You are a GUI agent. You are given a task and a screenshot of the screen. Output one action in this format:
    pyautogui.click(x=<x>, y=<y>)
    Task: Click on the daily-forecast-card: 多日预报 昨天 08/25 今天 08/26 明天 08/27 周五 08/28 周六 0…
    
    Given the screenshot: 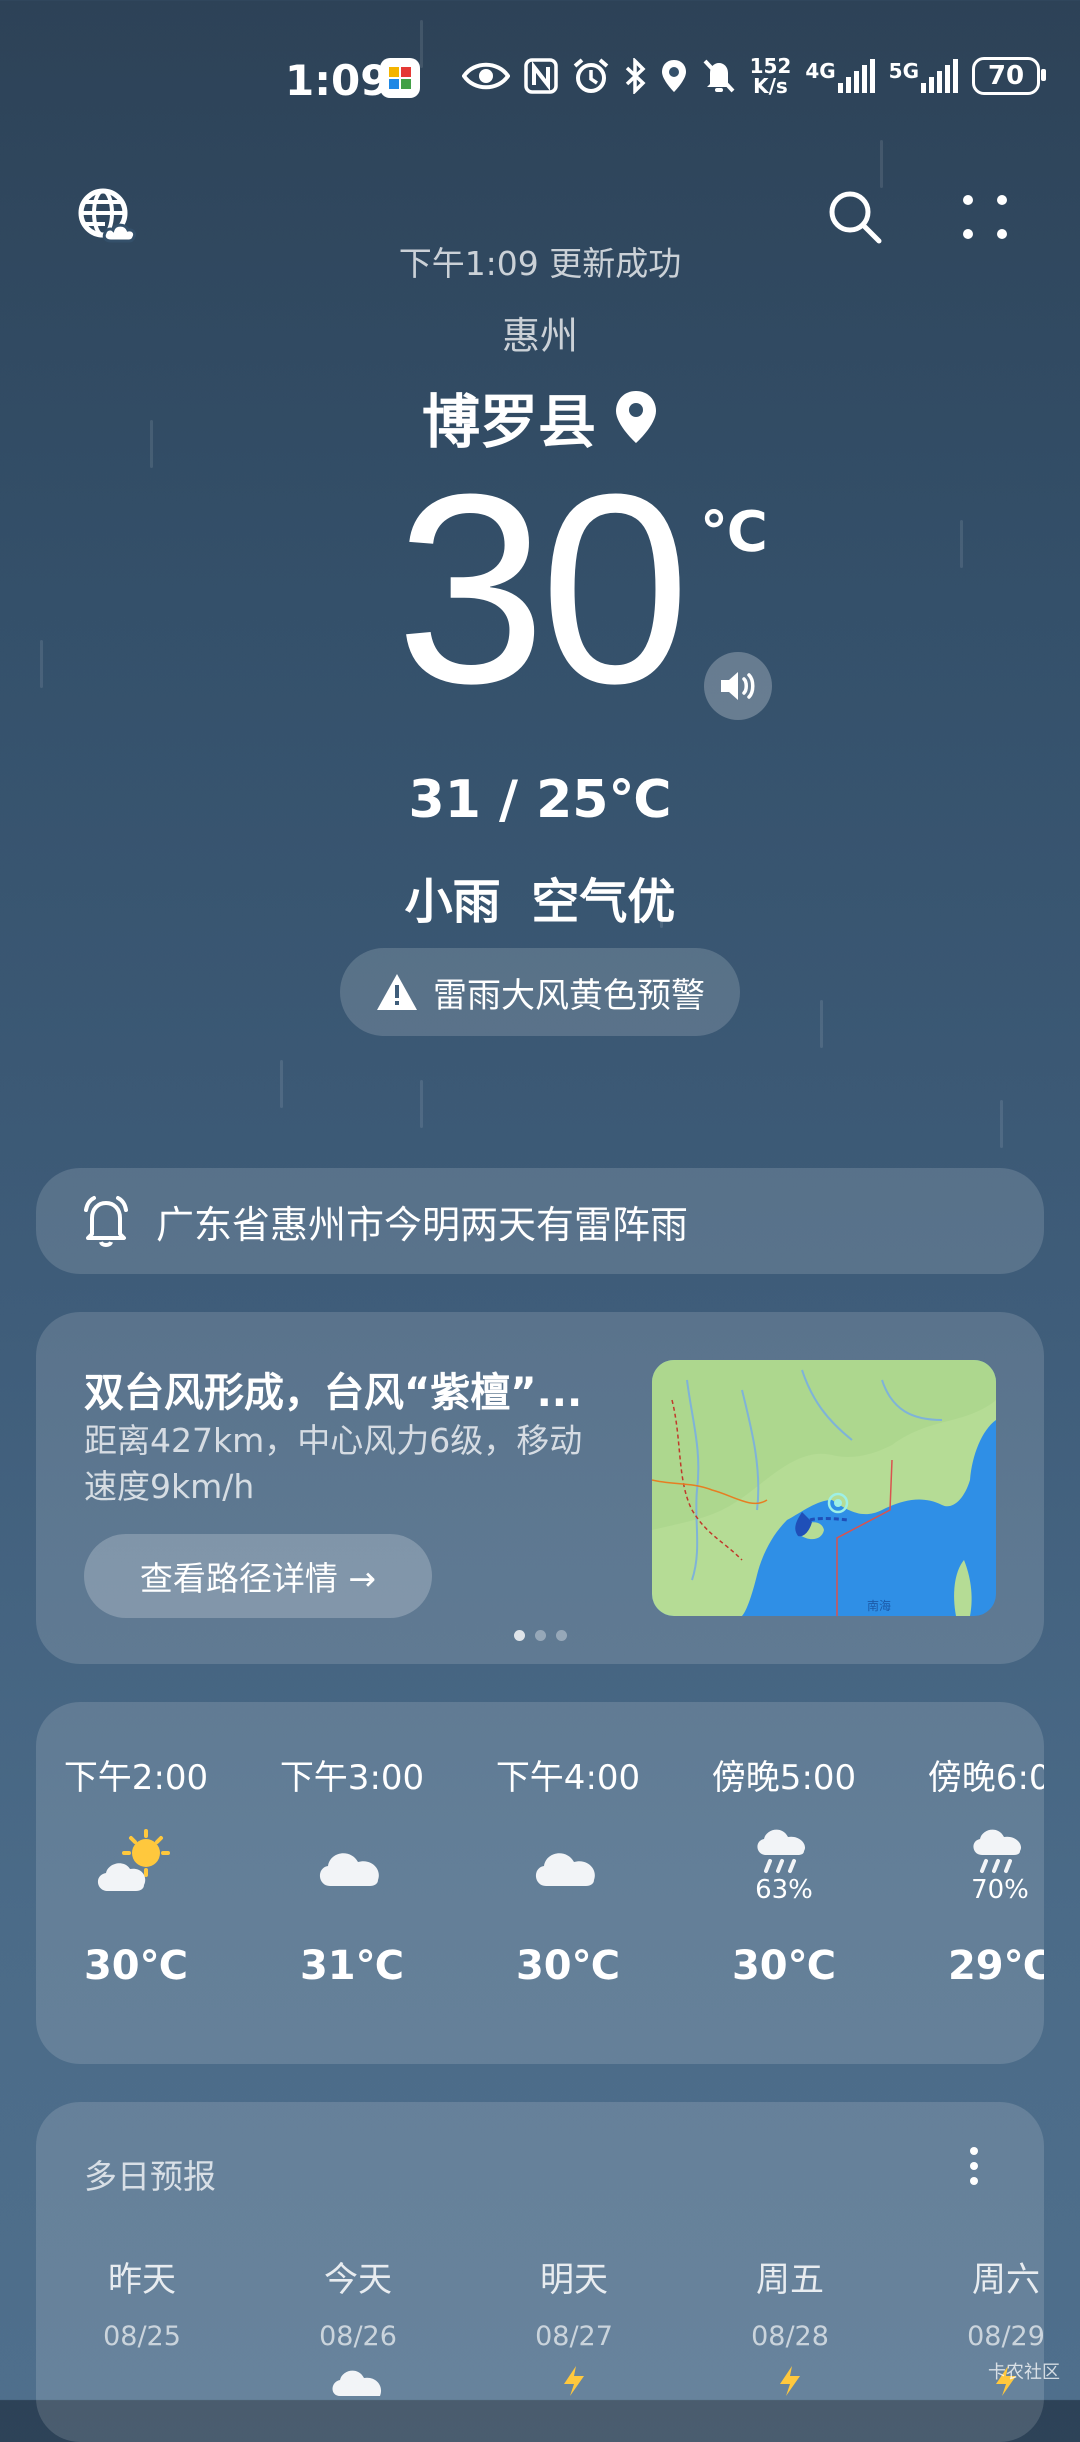 What is the action you would take?
    pyautogui.click(x=540, y=2272)
    